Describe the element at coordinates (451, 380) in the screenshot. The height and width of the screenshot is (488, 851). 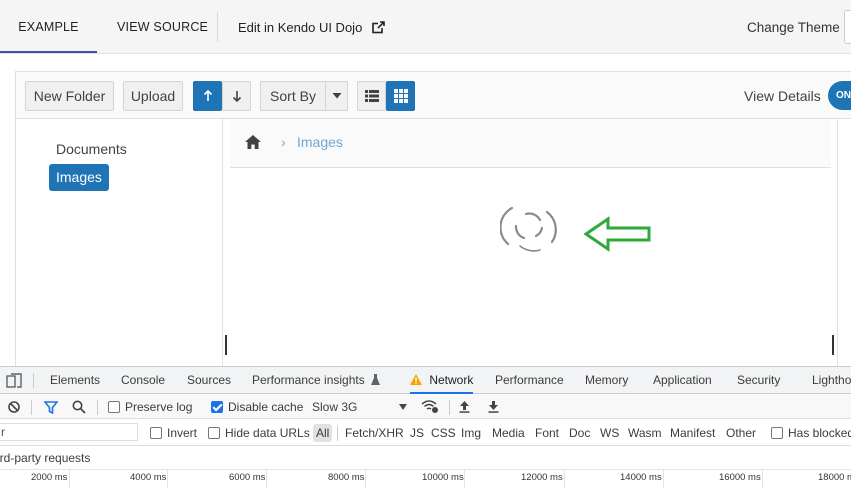
I see `tab-label: Network` at that location.